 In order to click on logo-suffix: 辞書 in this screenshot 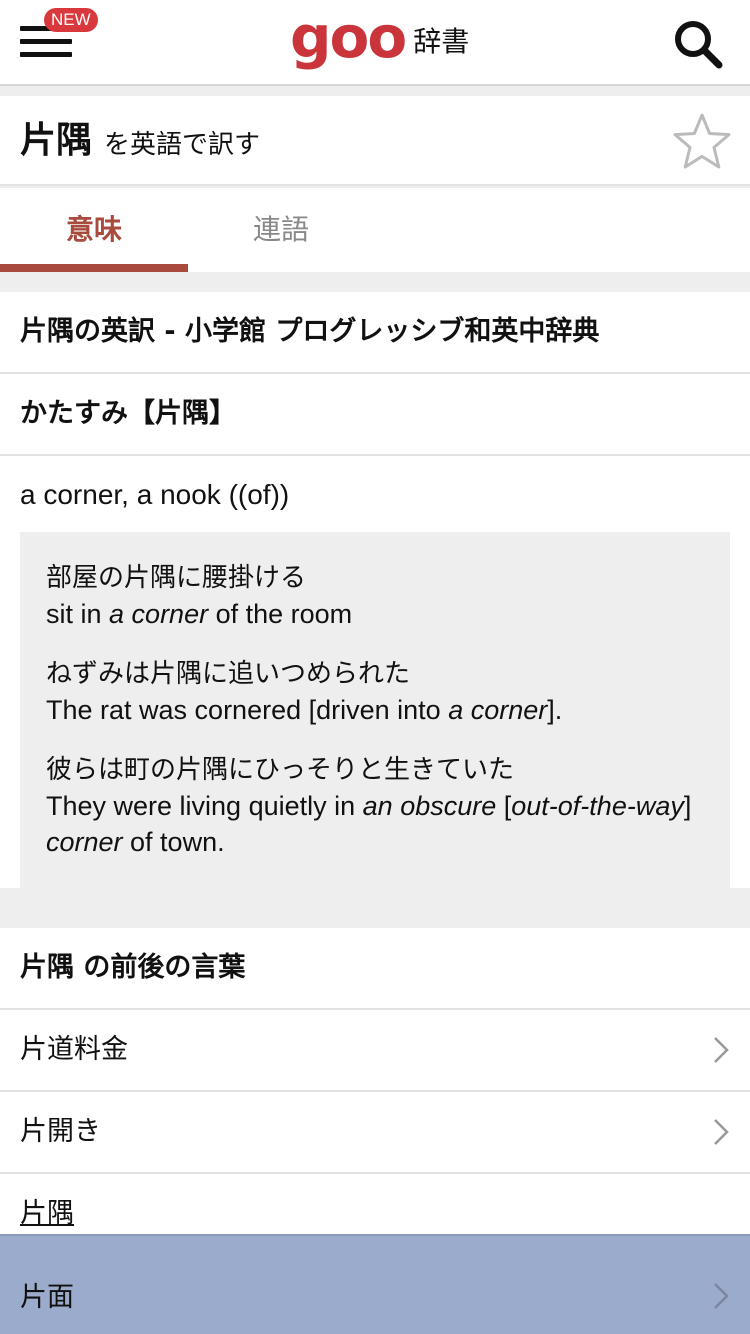, I will do `click(441, 41)`.